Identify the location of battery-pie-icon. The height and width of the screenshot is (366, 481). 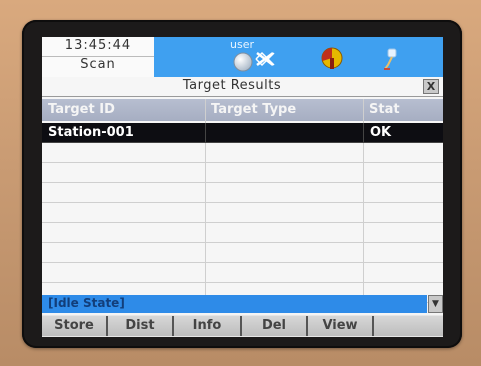
(332, 58).